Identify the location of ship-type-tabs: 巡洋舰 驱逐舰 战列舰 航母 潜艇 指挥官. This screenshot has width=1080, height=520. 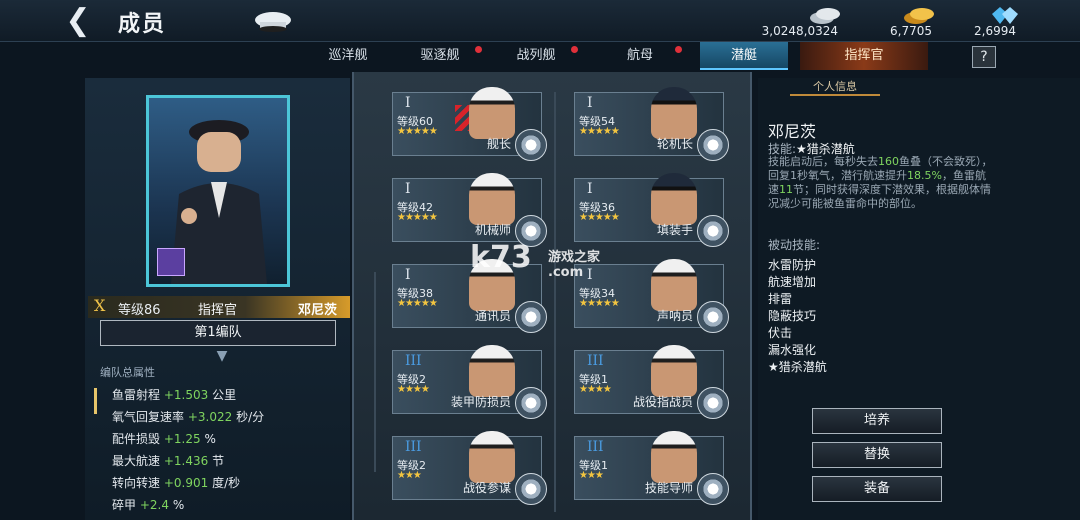
(650, 57).